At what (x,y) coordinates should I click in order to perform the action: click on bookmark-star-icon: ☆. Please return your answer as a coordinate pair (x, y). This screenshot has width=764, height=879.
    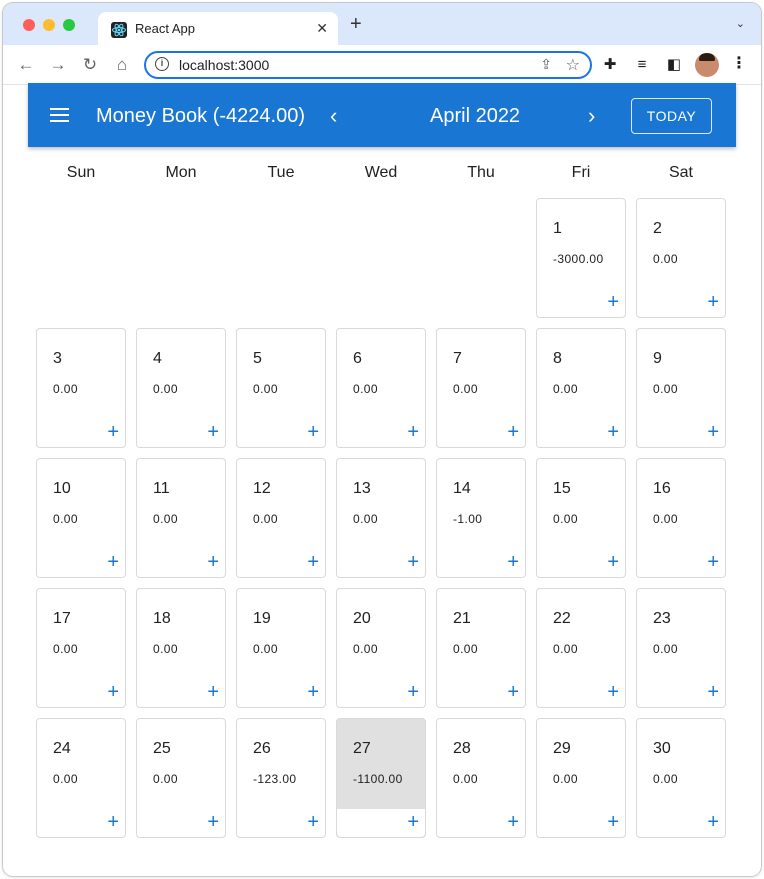
    Looking at the image, I should click on (573, 65).